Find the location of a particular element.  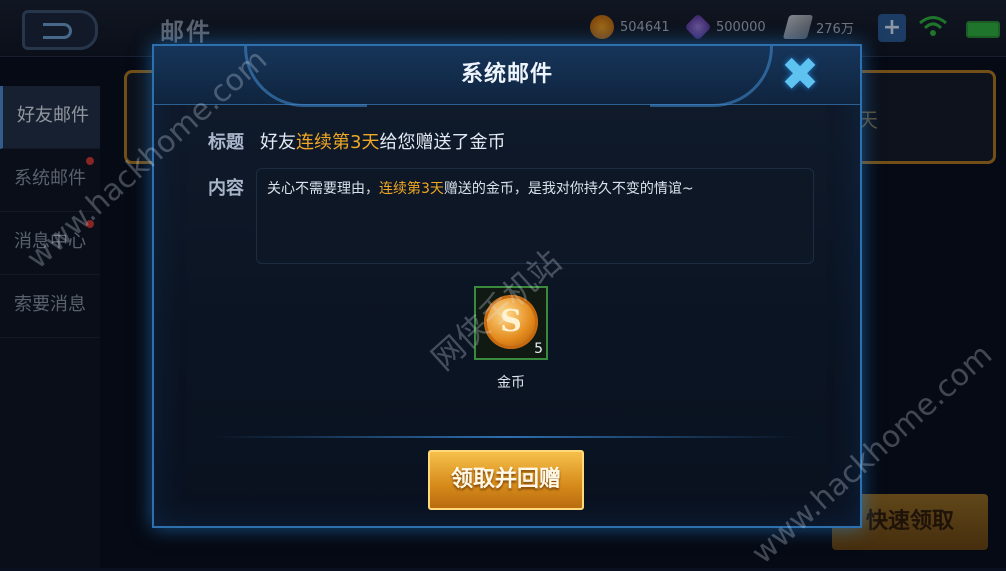

mail-content: 关心不需要理由，连续第3天赠送的金币，是我对你持久不变的情谊~ is located at coordinates (480, 188).